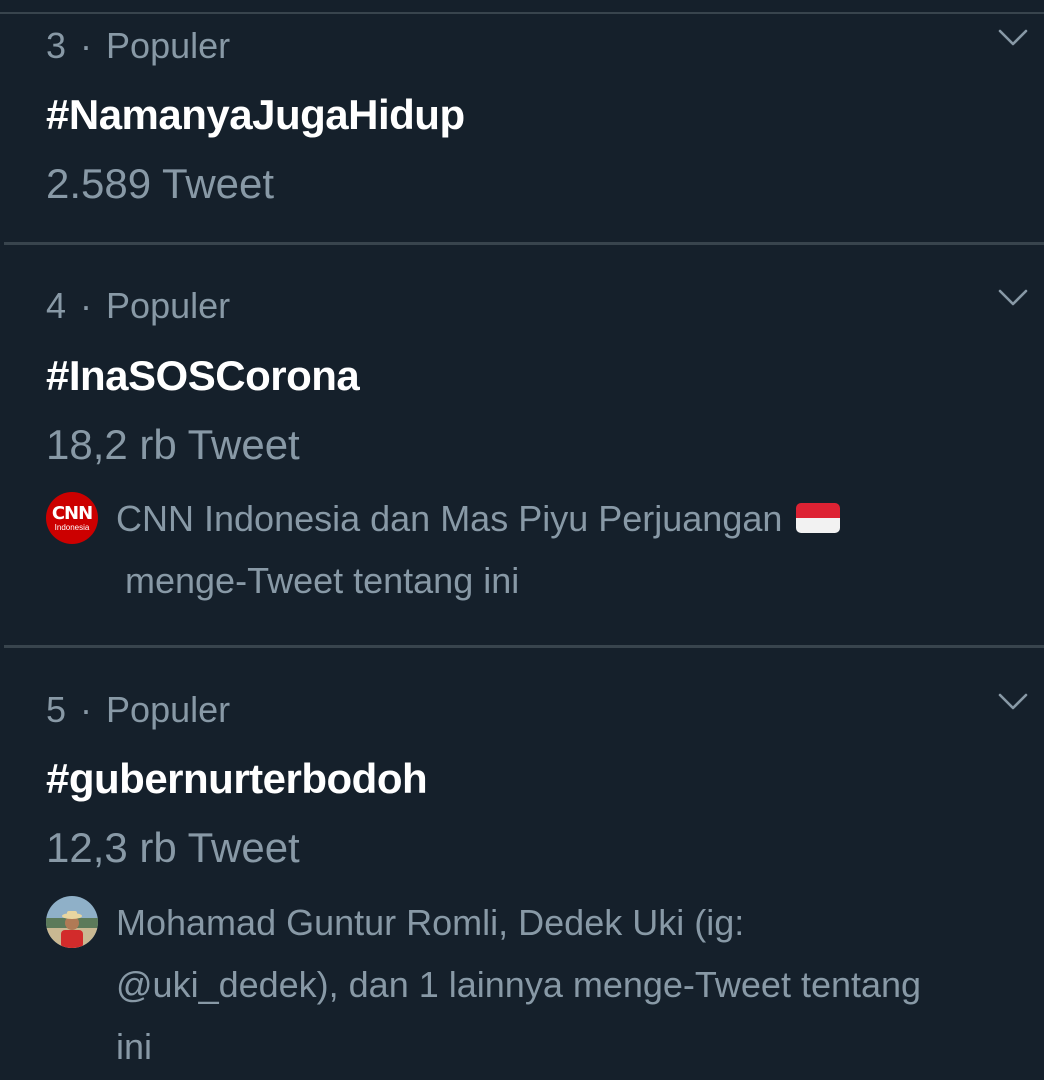  What do you see at coordinates (56, 709) in the screenshot?
I see `trend-rank: 5` at bounding box center [56, 709].